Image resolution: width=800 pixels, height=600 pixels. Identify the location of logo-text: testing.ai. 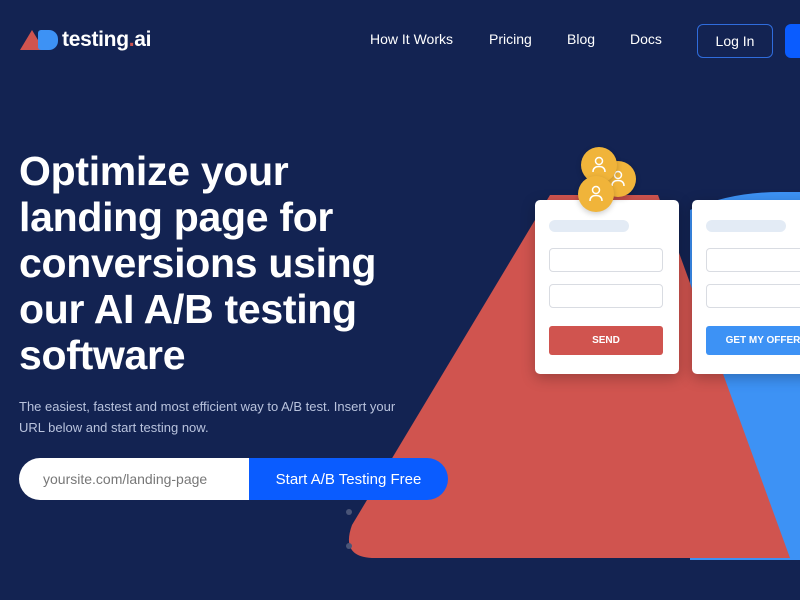
(107, 39).